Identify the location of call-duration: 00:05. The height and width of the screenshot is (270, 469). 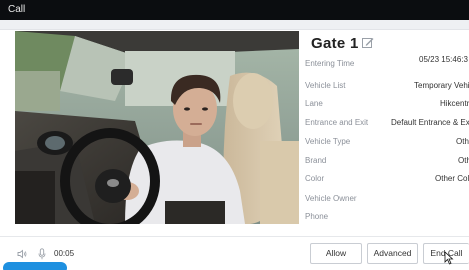
(64, 253).